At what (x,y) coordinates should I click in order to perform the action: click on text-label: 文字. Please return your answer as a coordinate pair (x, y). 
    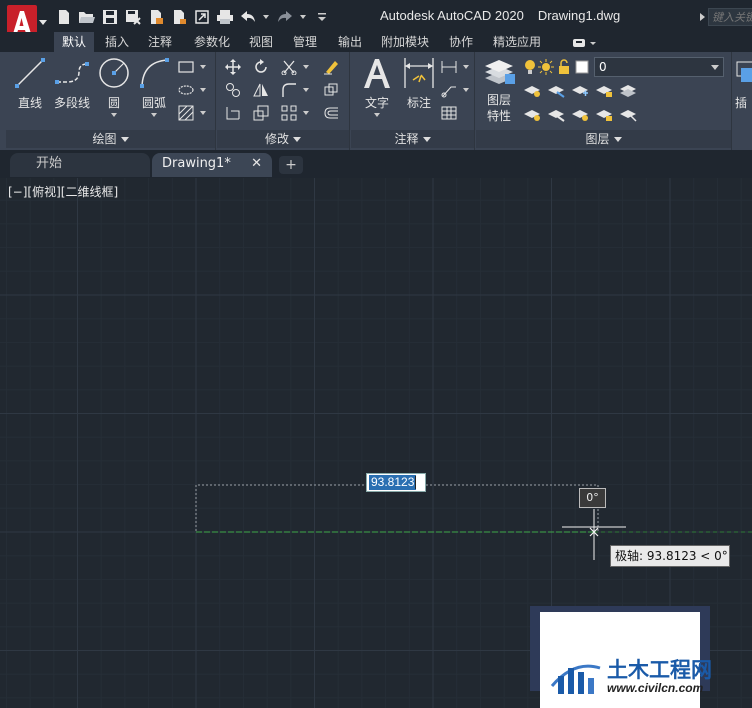
    Looking at the image, I should click on (376, 103).